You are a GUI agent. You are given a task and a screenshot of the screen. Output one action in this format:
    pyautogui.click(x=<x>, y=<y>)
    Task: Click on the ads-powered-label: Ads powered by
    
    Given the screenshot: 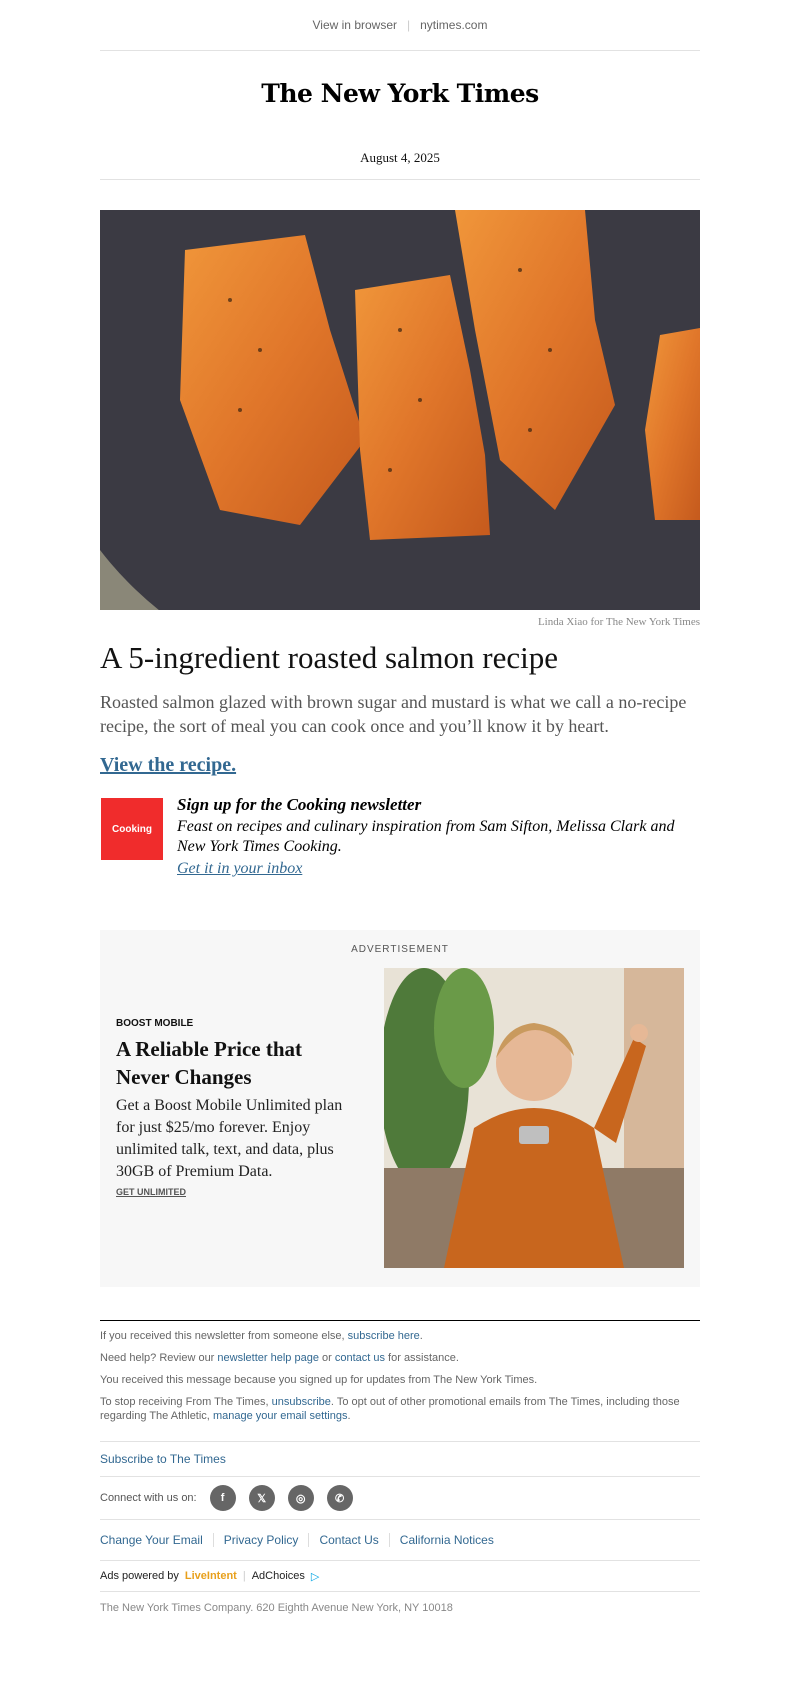 What is the action you would take?
    pyautogui.click(x=139, y=1576)
    